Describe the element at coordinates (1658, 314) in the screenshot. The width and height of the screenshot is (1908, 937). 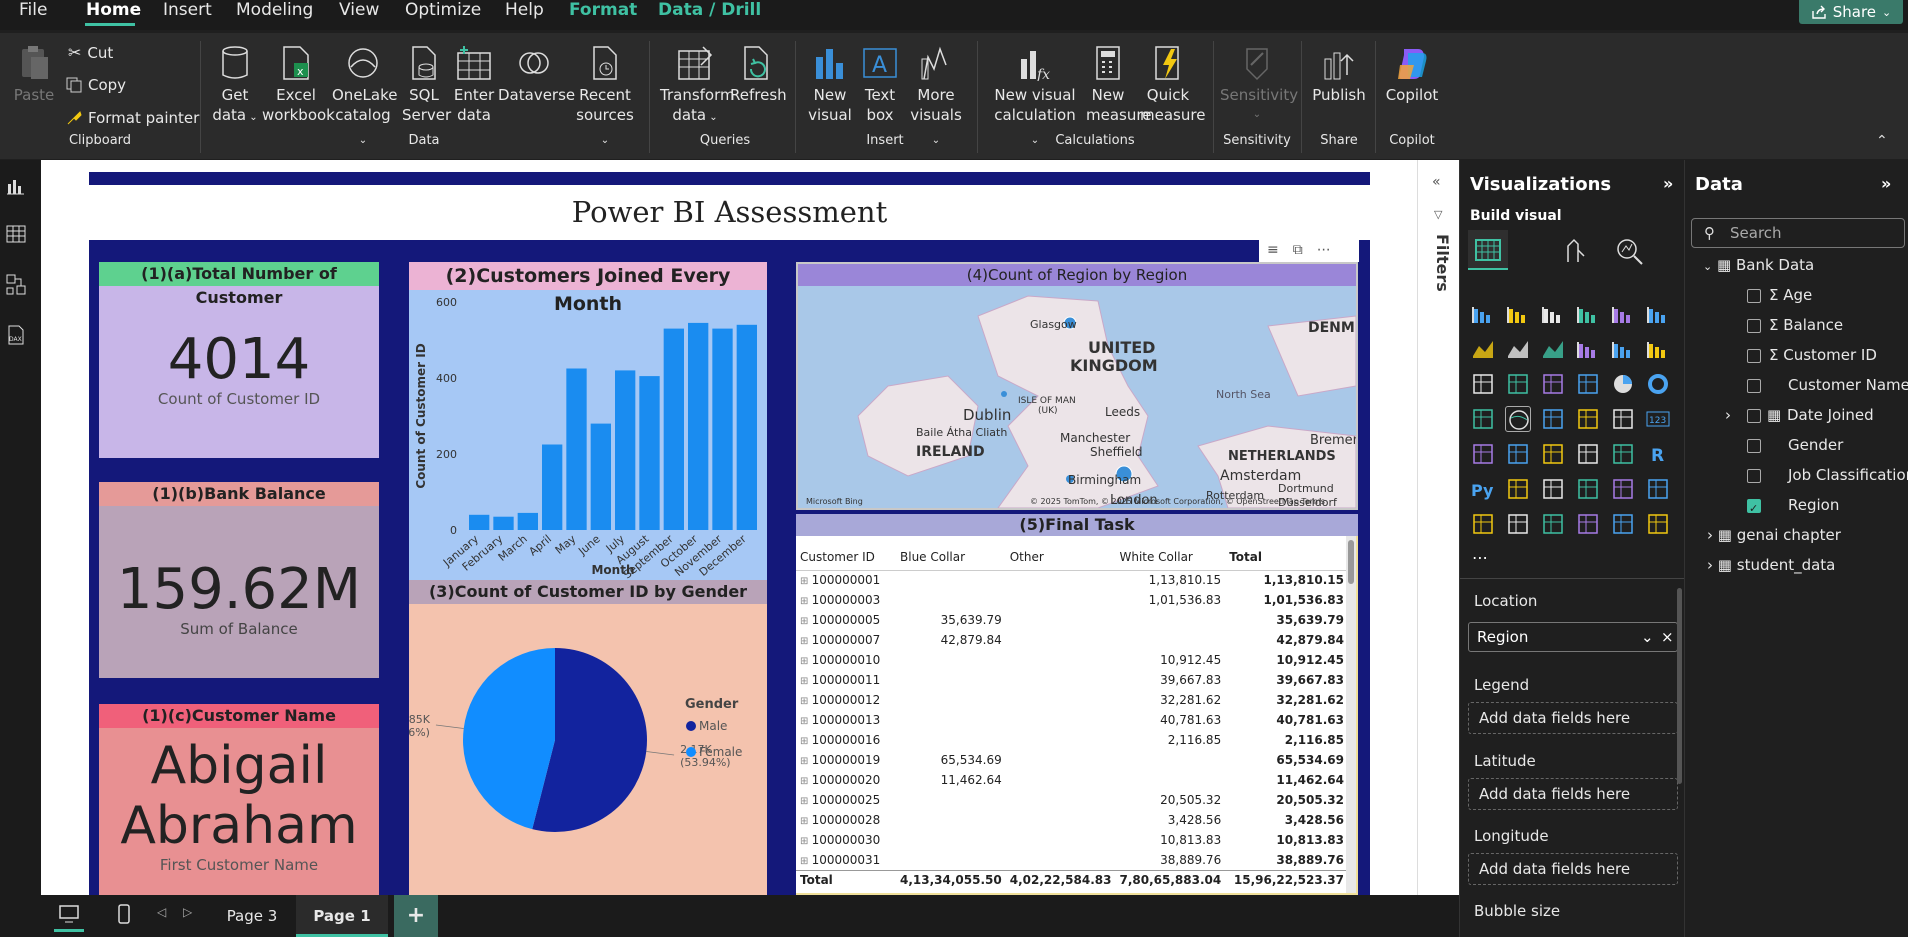
I see `100-column-icon` at that location.